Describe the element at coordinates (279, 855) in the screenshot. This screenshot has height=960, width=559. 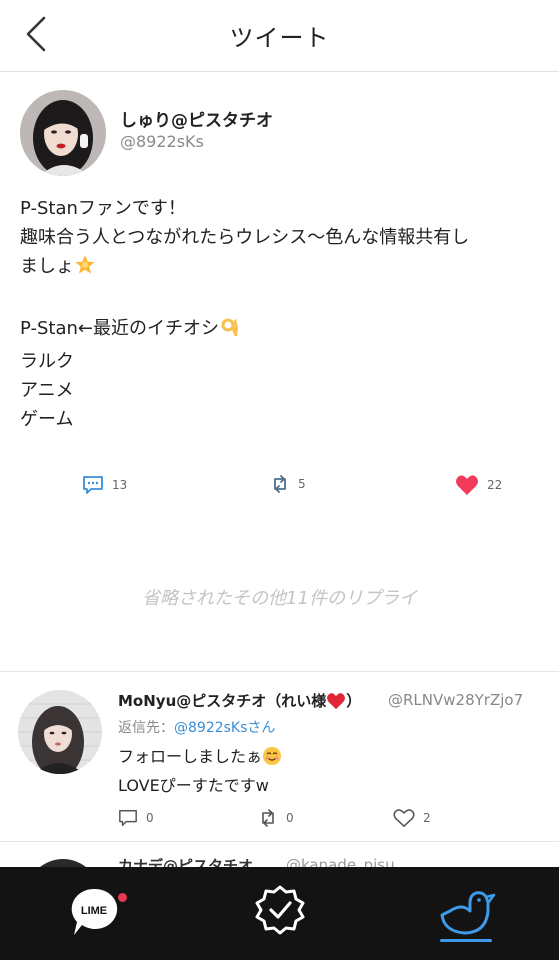
I see `next-reply-peek: カナデ@ピスタチオ @kanade_pisu` at that location.